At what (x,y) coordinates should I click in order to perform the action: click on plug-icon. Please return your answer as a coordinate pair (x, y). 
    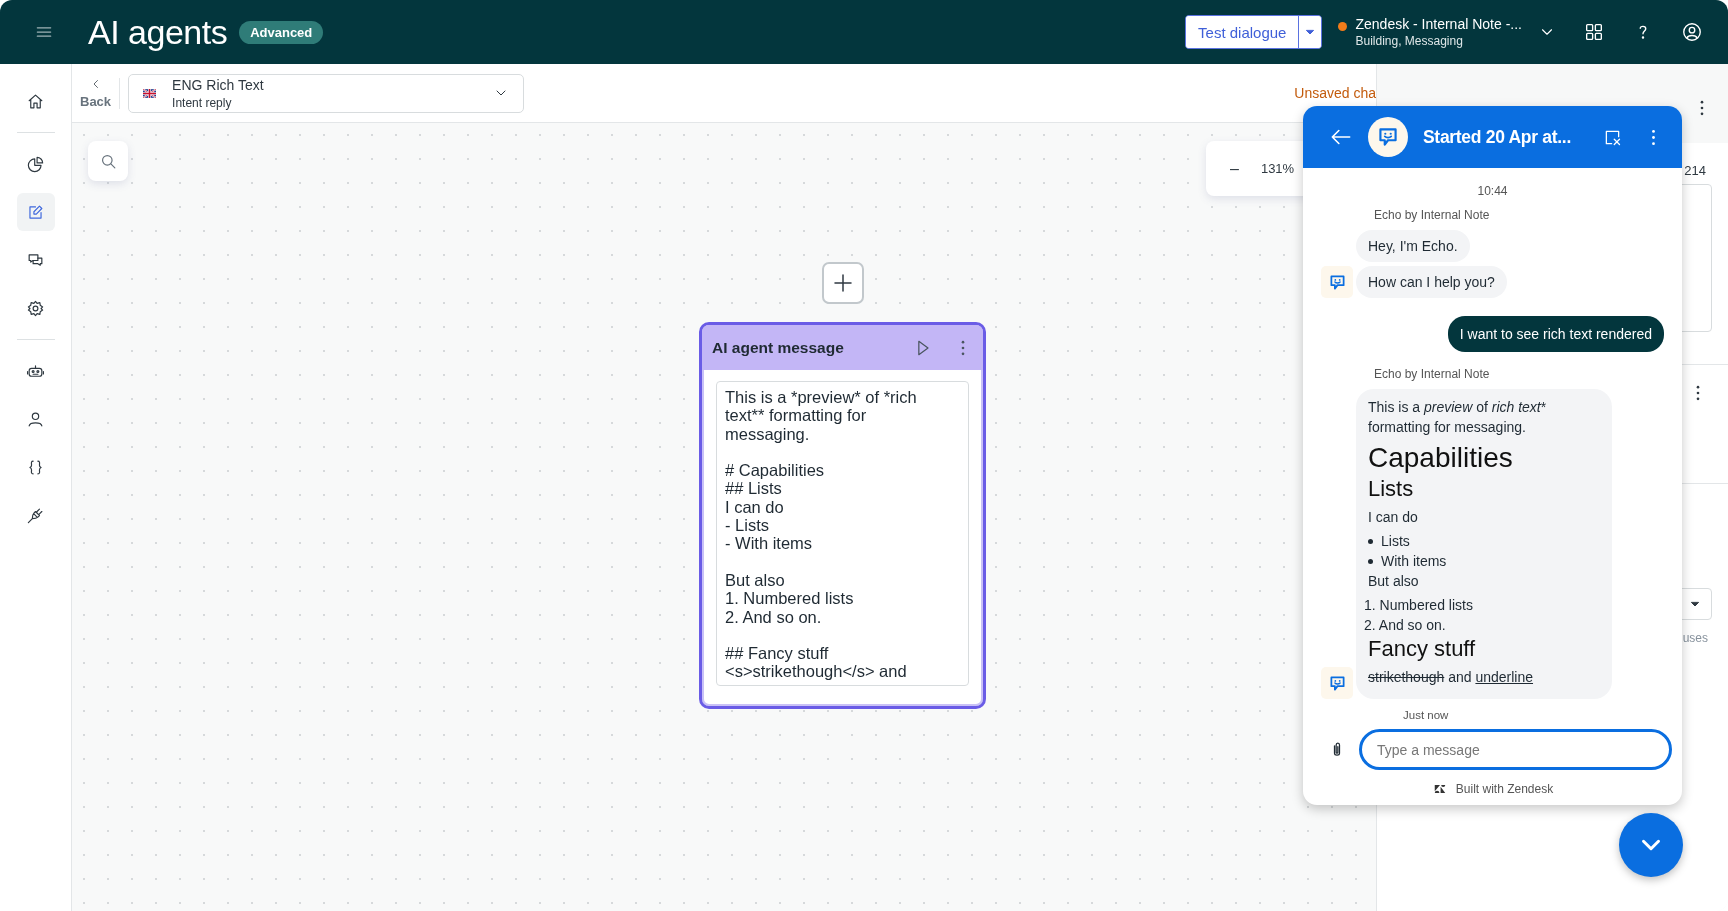
    Looking at the image, I should click on (35, 515).